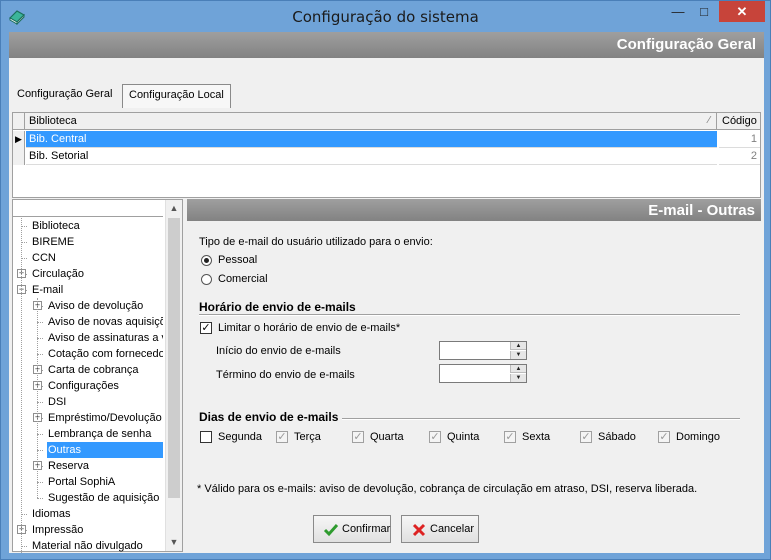 The height and width of the screenshot is (560, 771). I want to click on maximize-button: □, so click(704, 11).